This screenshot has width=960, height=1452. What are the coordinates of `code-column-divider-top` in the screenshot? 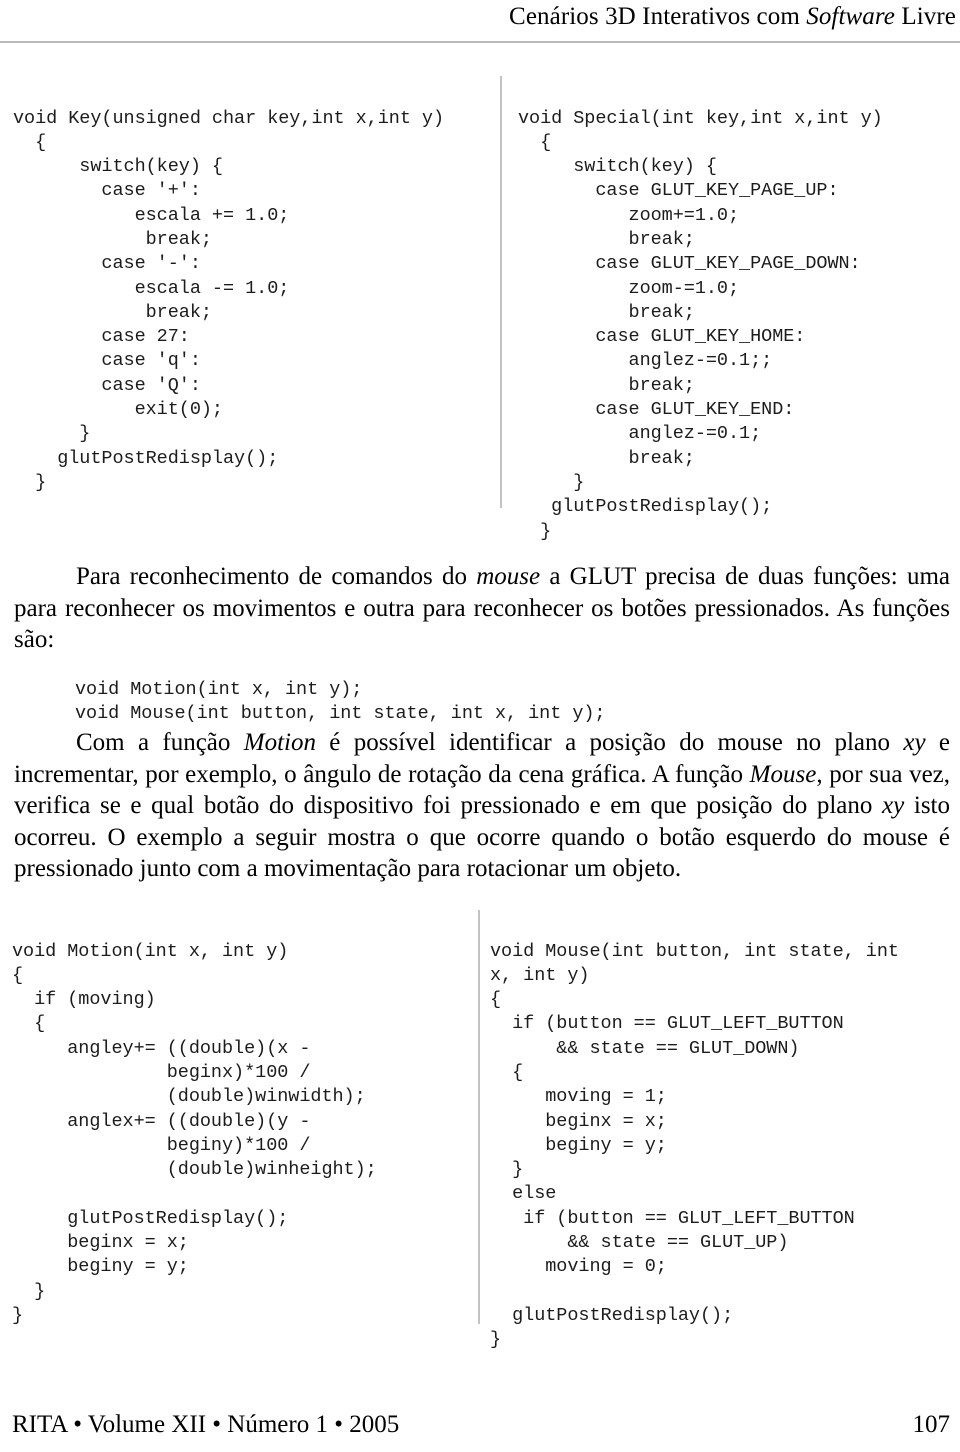 It's located at (501, 292).